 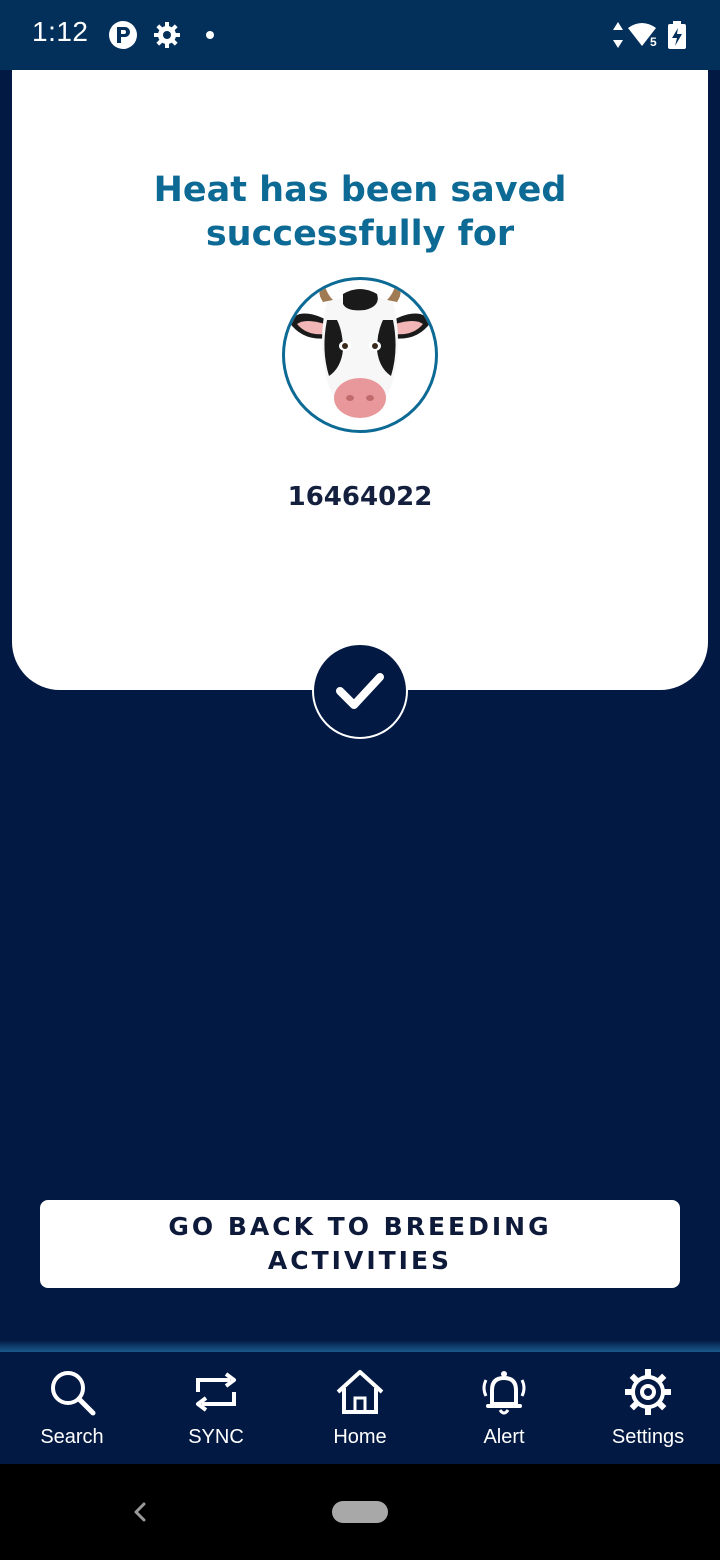 What do you see at coordinates (360, 352) in the screenshot?
I see `cow-face-icon` at bounding box center [360, 352].